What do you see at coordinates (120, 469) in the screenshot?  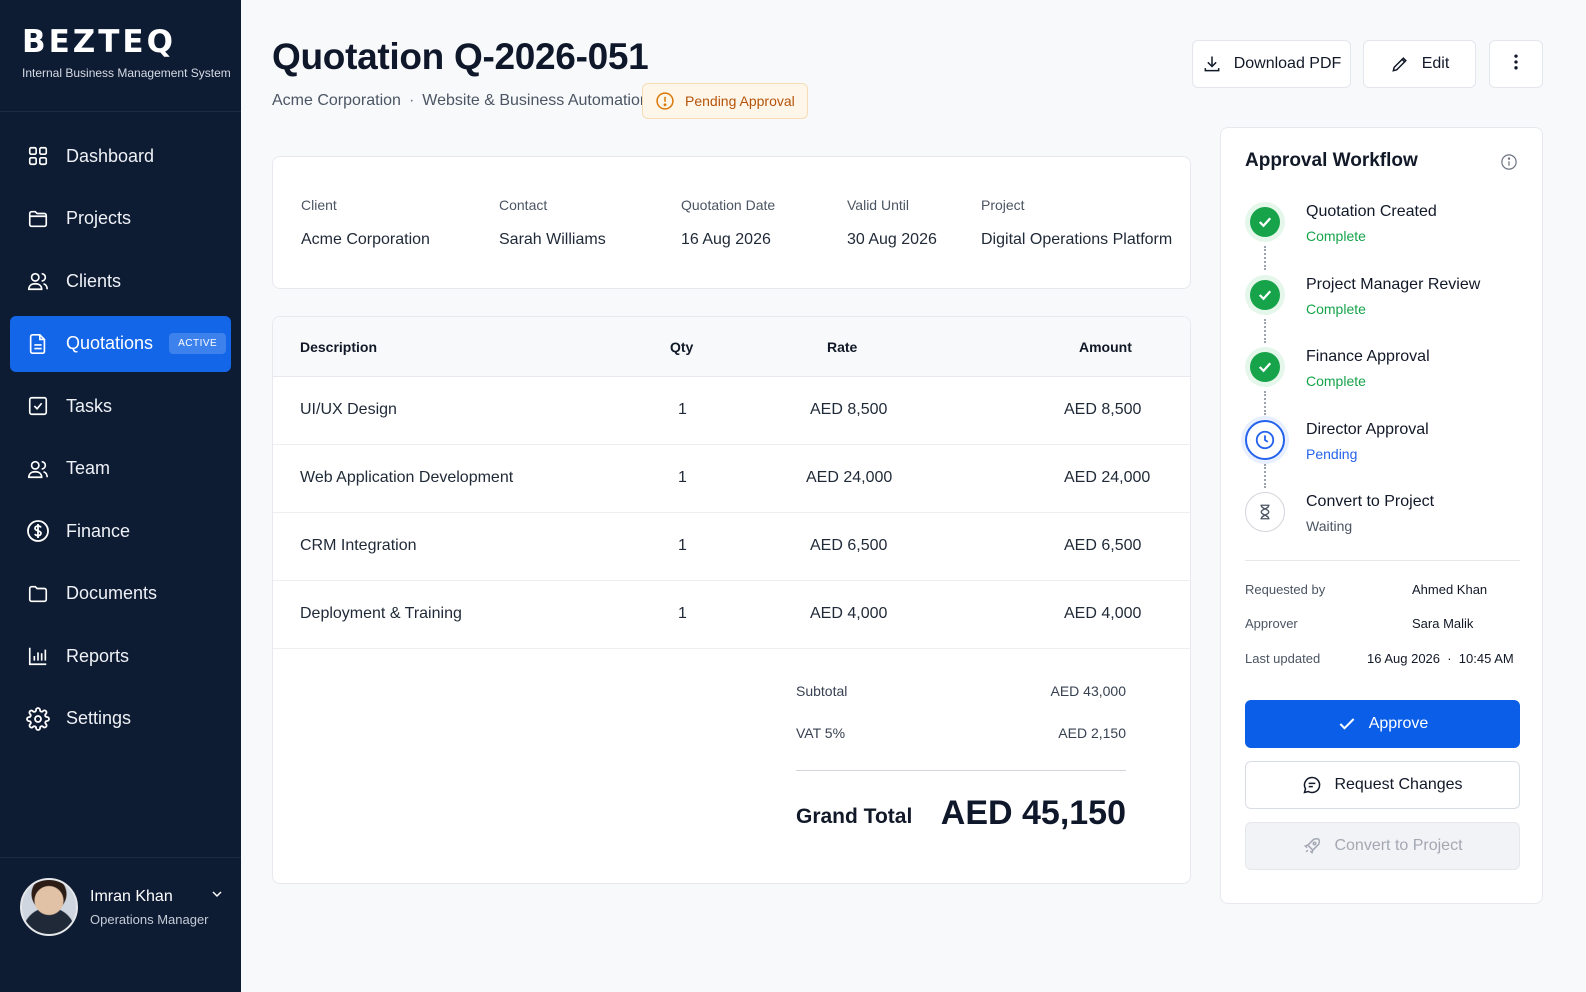 I see `sidebar-item-team: Team` at bounding box center [120, 469].